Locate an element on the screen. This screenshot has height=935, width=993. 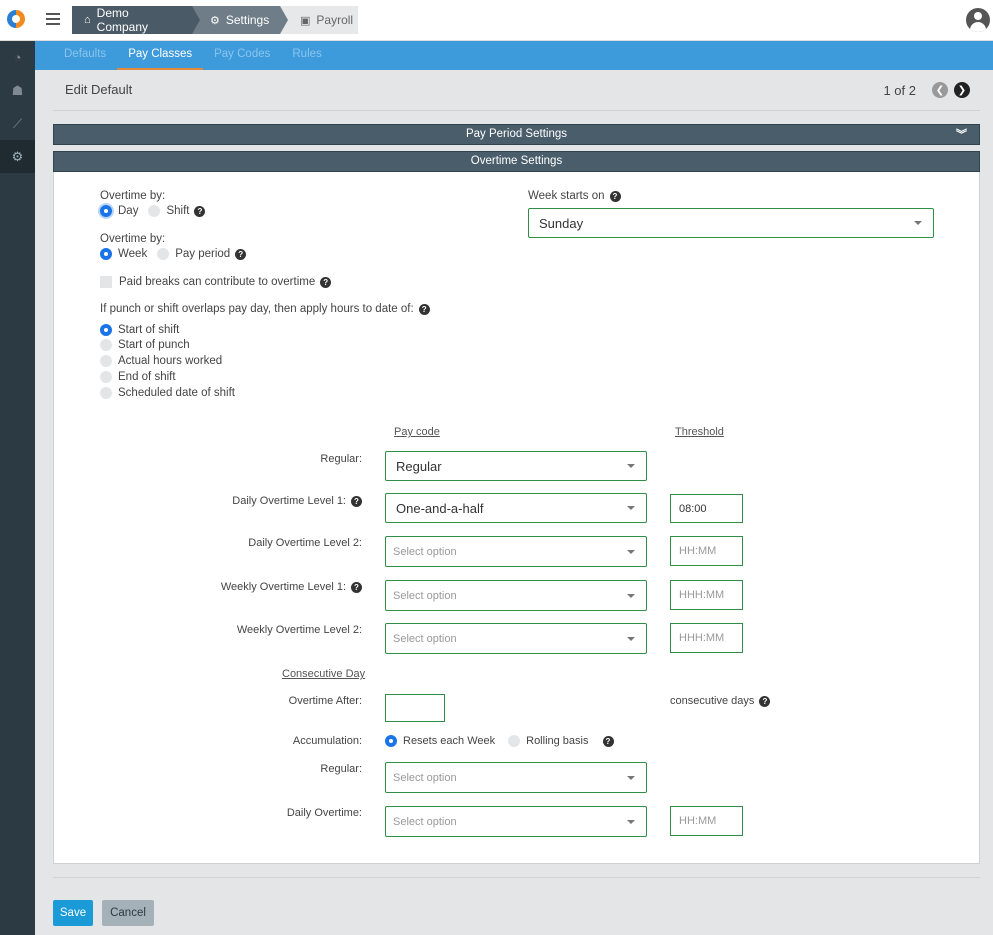
user-avatar-icon is located at coordinates (978, 20).